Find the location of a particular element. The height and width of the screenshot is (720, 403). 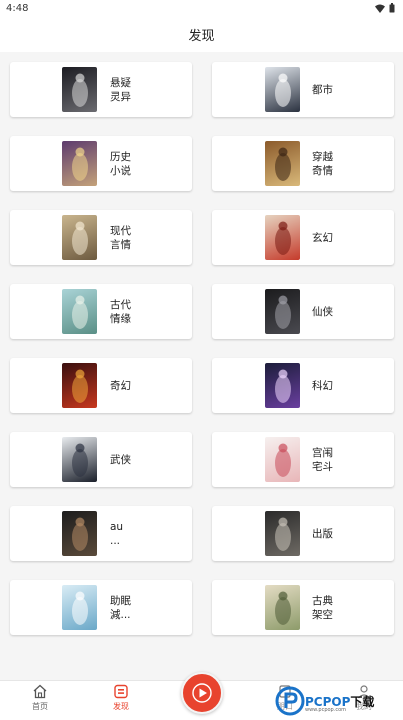

category-card: 科幻 is located at coordinates (303, 385).